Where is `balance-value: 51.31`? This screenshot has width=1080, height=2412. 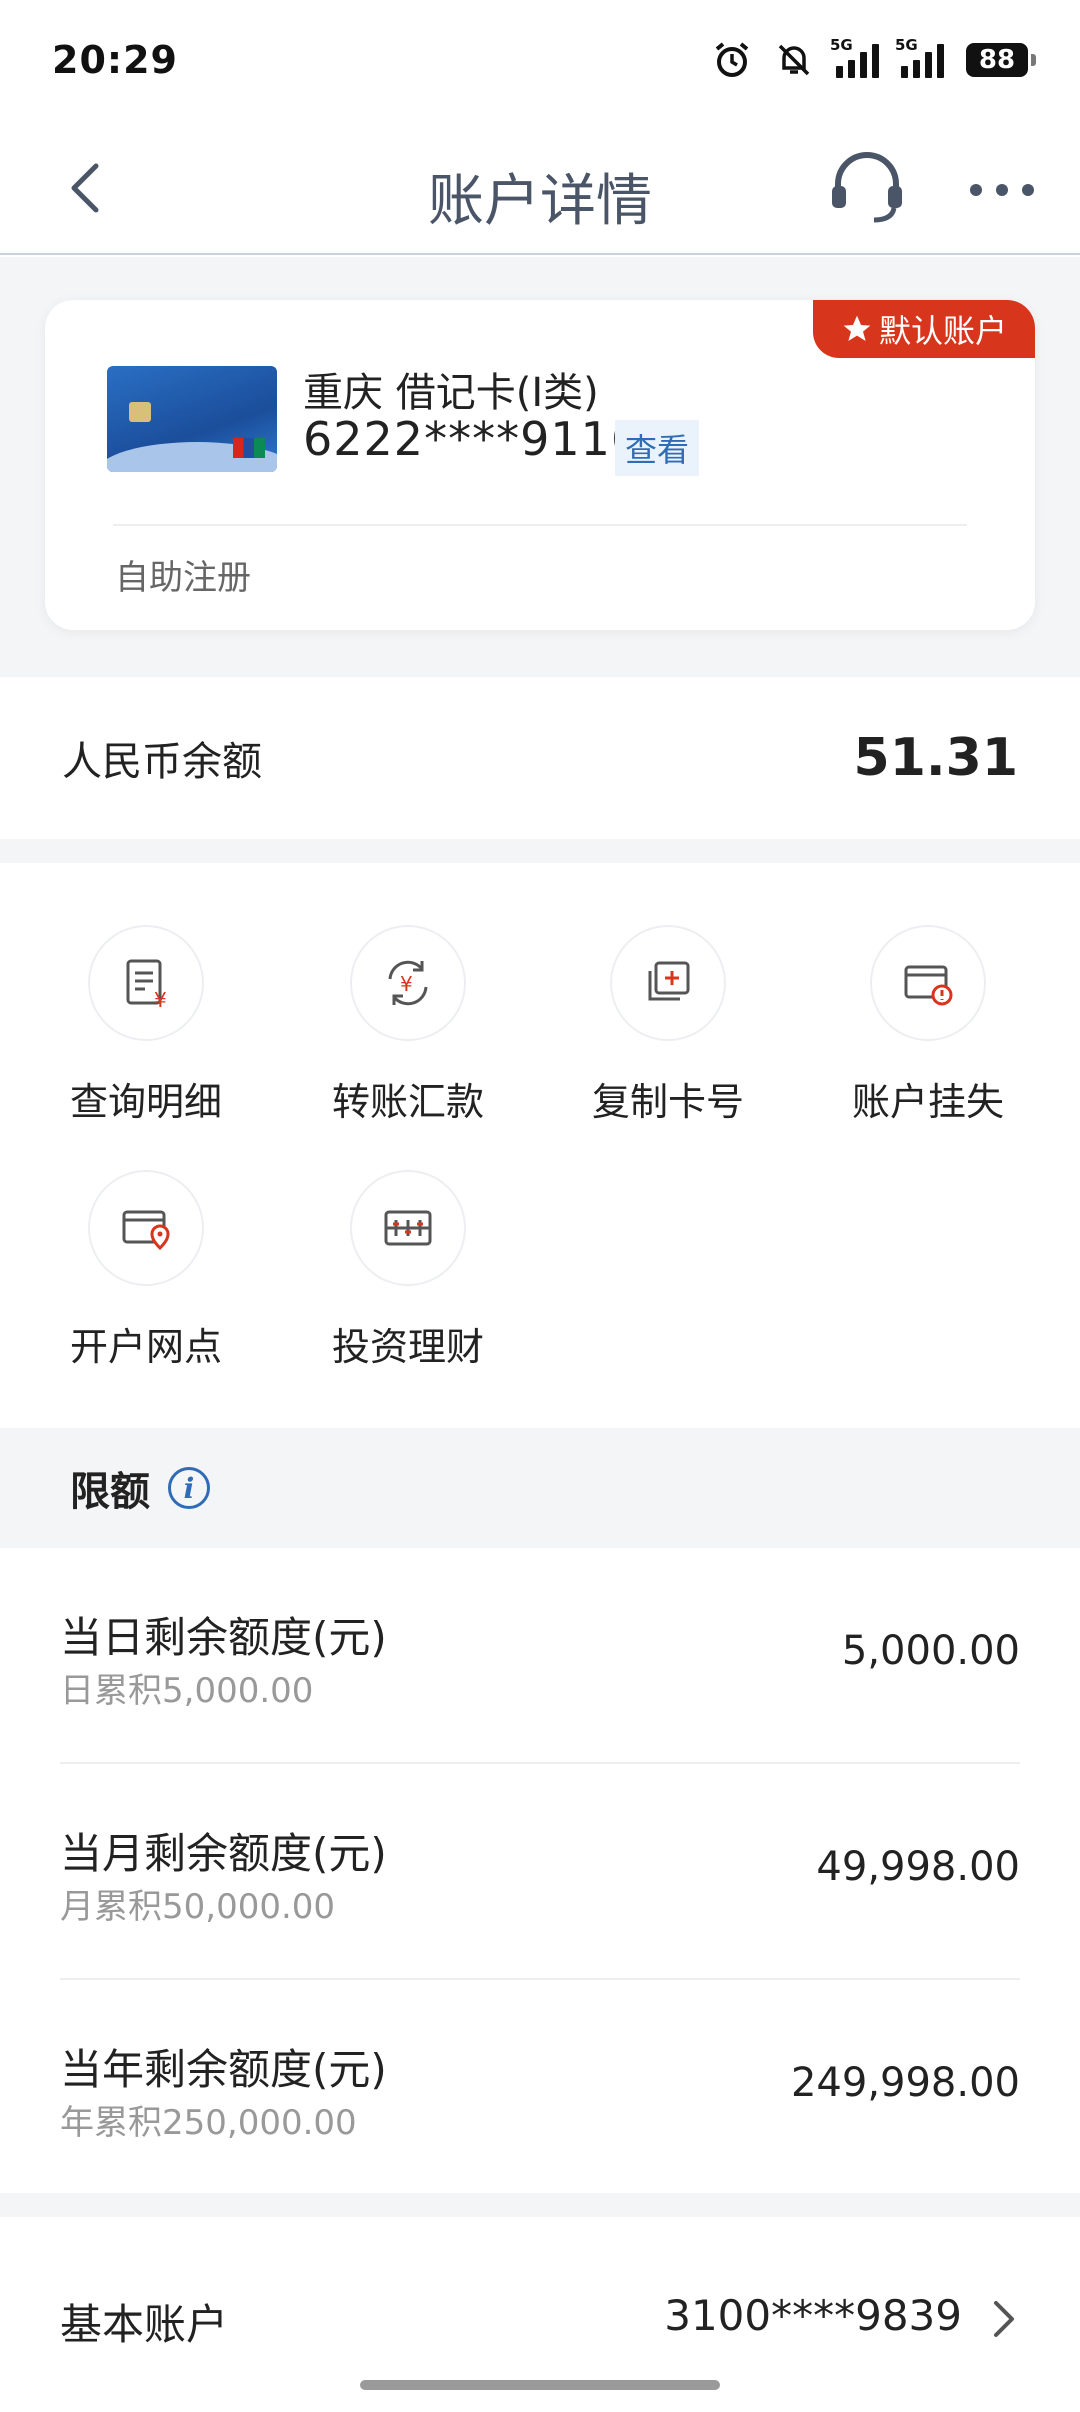 balance-value: 51.31 is located at coordinates (935, 758).